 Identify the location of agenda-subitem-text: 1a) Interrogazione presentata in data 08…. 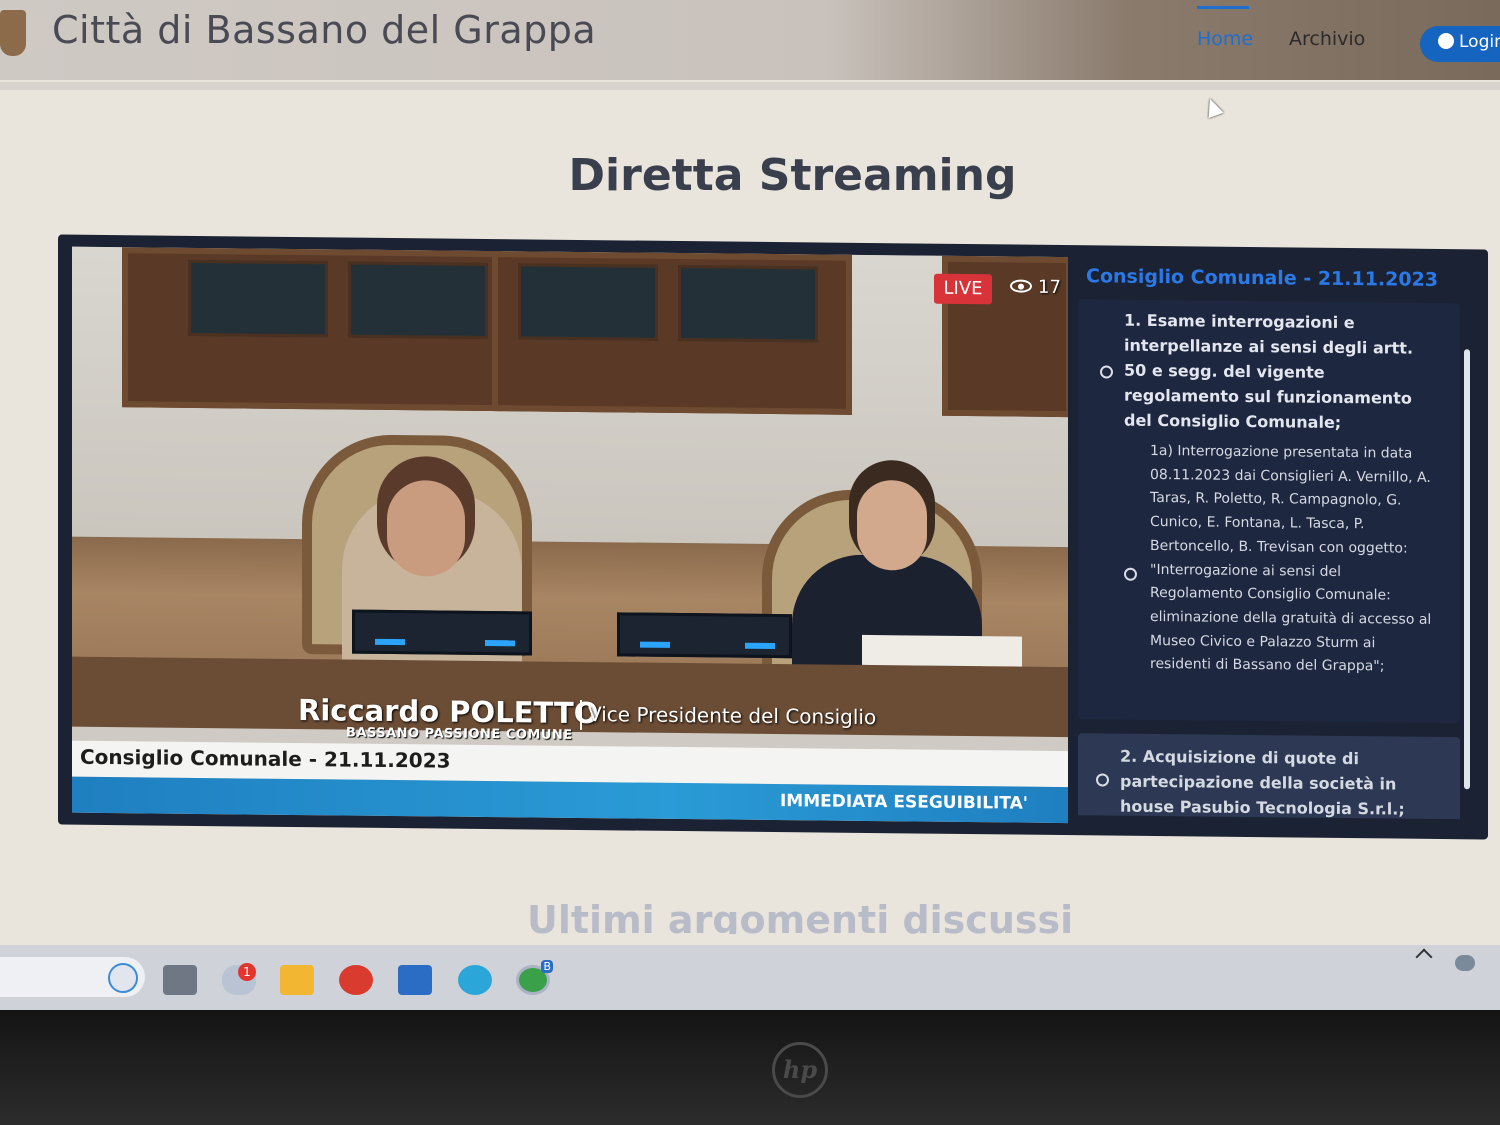
(1291, 558).